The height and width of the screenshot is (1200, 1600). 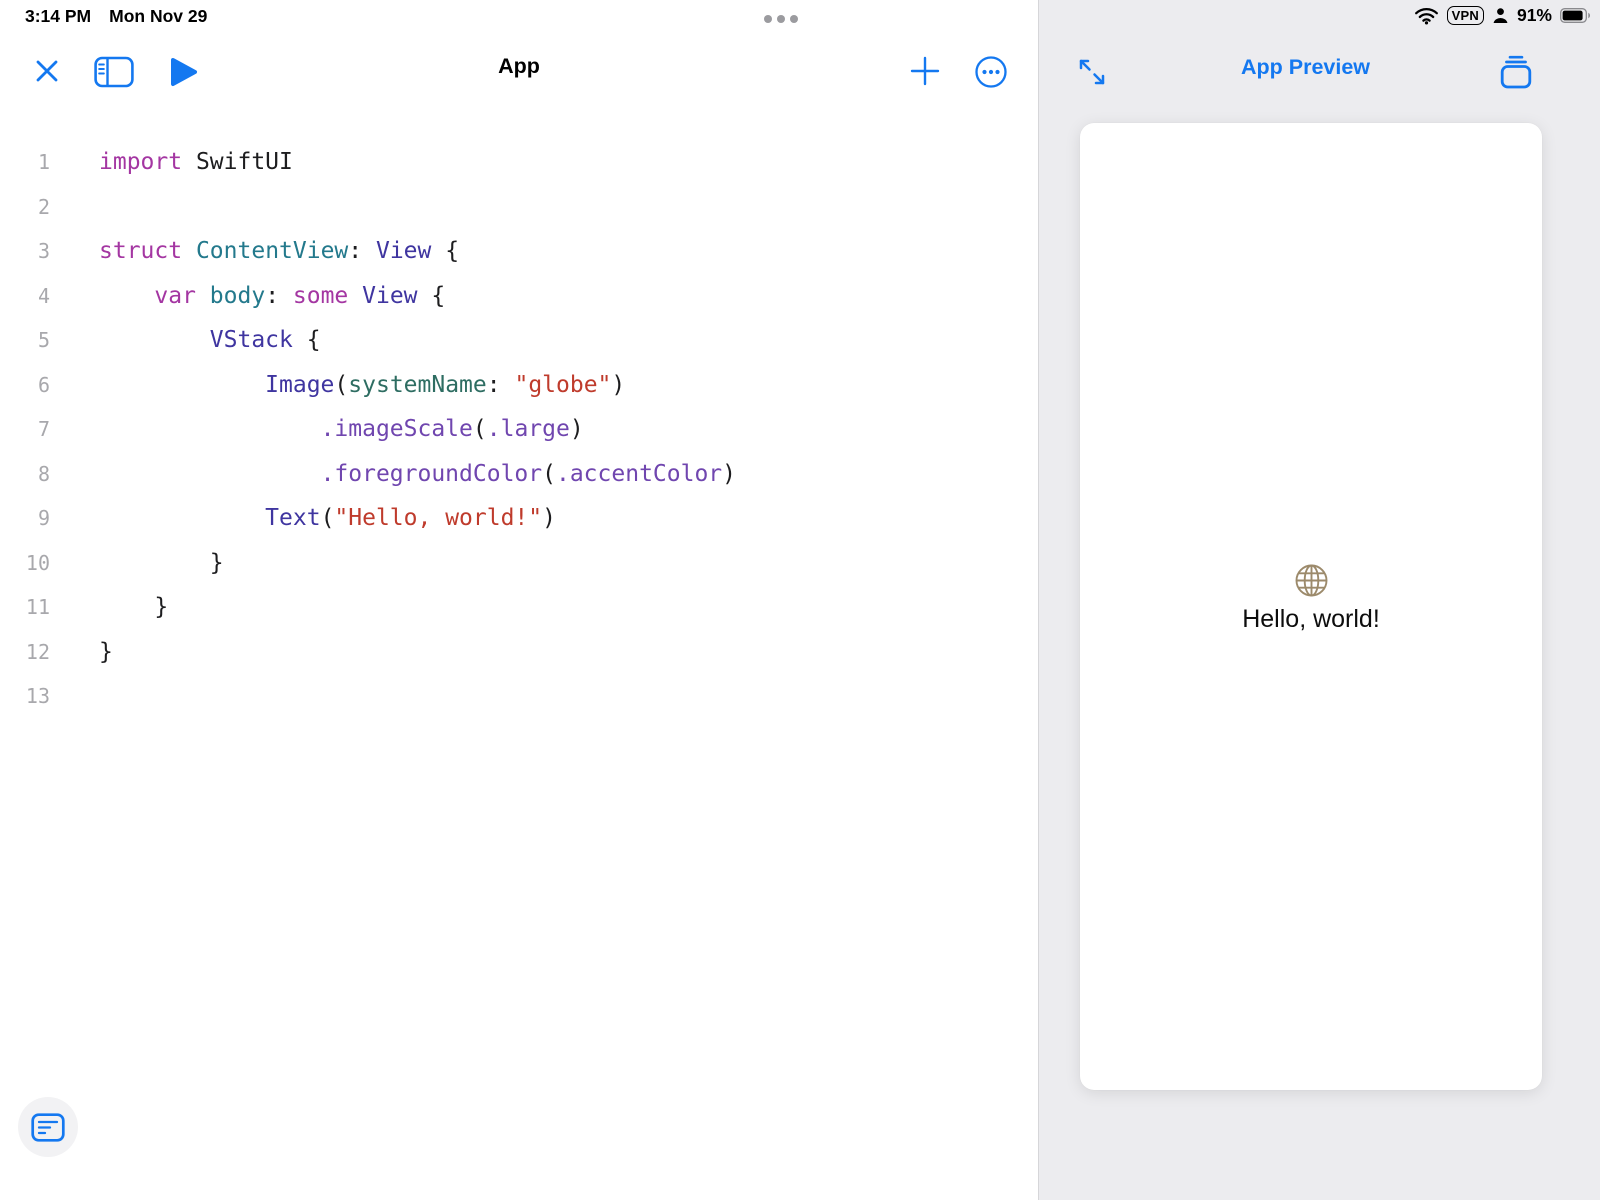 What do you see at coordinates (445, 384) in the screenshot?
I see `code-text: Image(systemName: "globe")` at bounding box center [445, 384].